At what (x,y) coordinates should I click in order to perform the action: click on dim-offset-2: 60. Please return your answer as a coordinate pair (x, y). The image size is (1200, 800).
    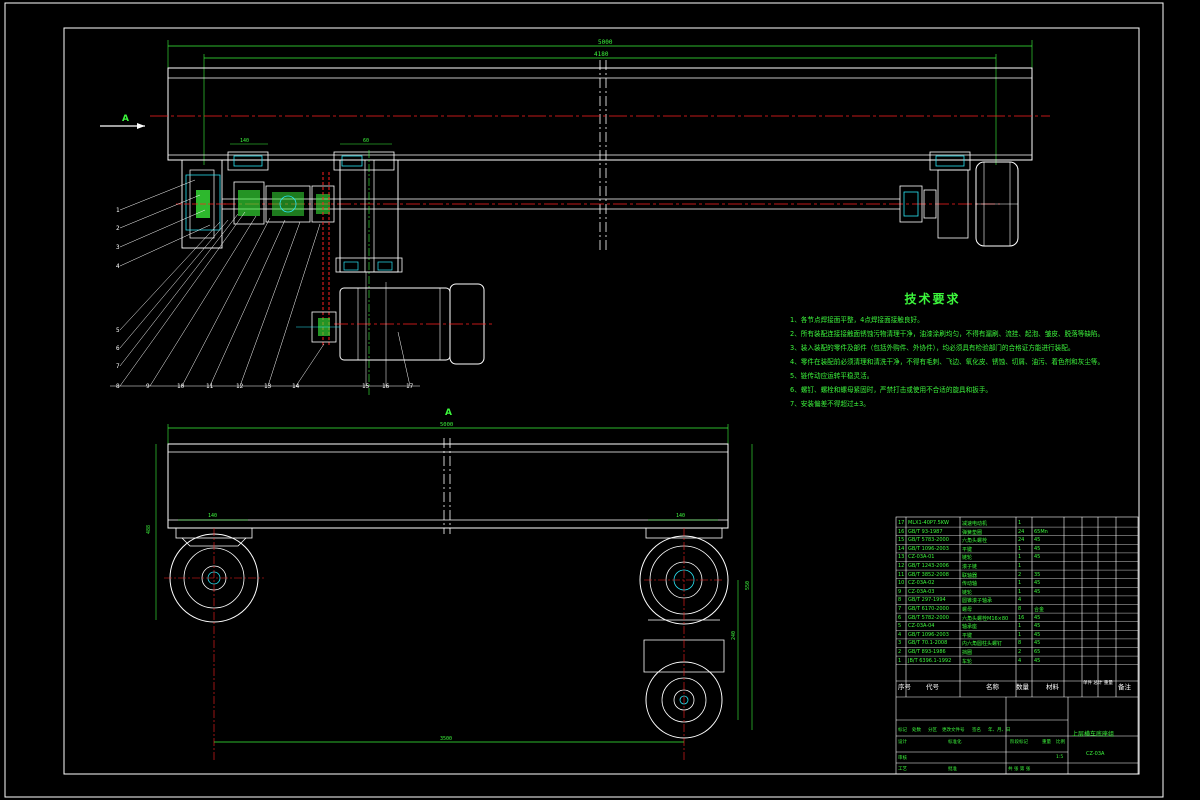
    Looking at the image, I should click on (366, 141).